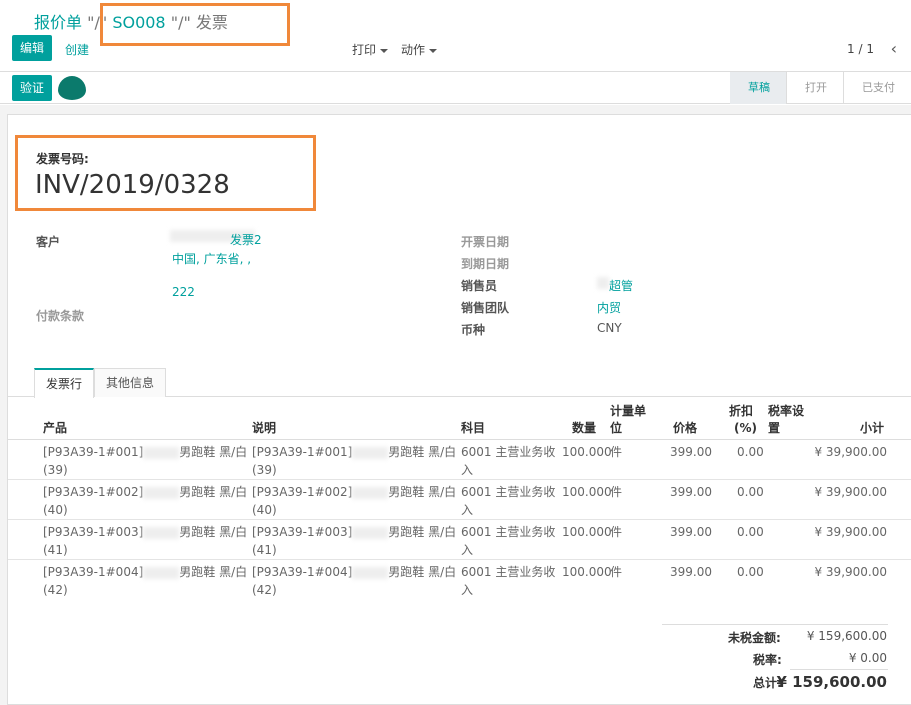 The width and height of the screenshot is (911, 705). What do you see at coordinates (609, 307) in the screenshot?
I see `sales-team-value: 内贸` at bounding box center [609, 307].